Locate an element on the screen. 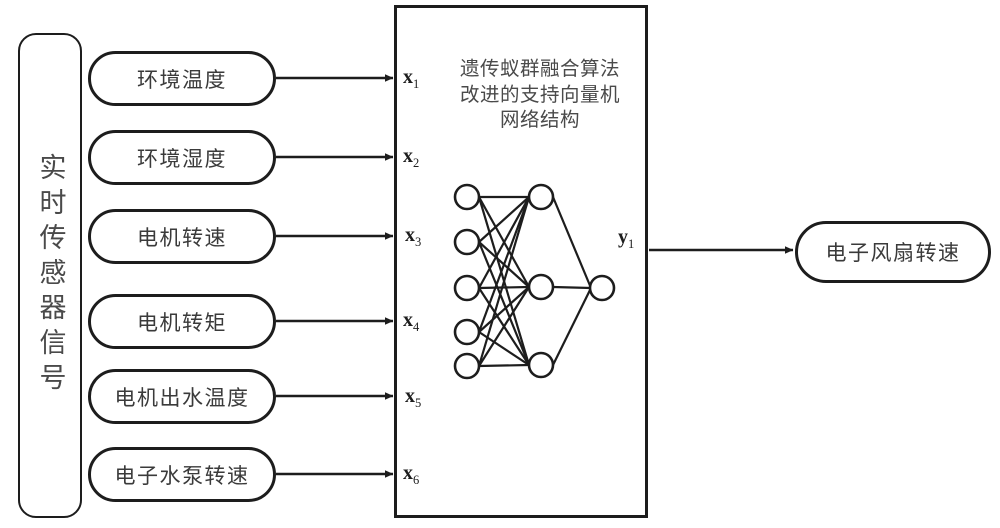 This screenshot has height=528, width=1000. input-variable-x6: x6 is located at coordinates (411, 475).